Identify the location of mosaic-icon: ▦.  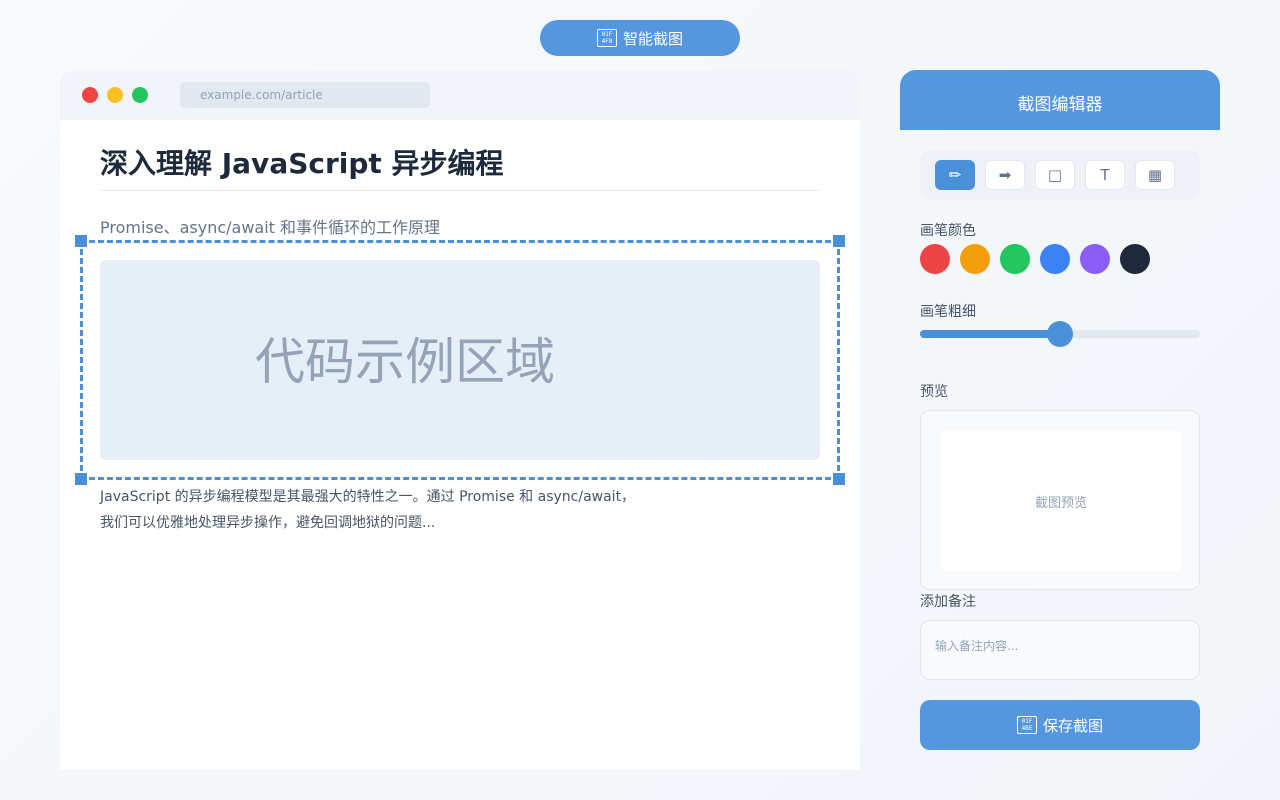
(1155, 175).